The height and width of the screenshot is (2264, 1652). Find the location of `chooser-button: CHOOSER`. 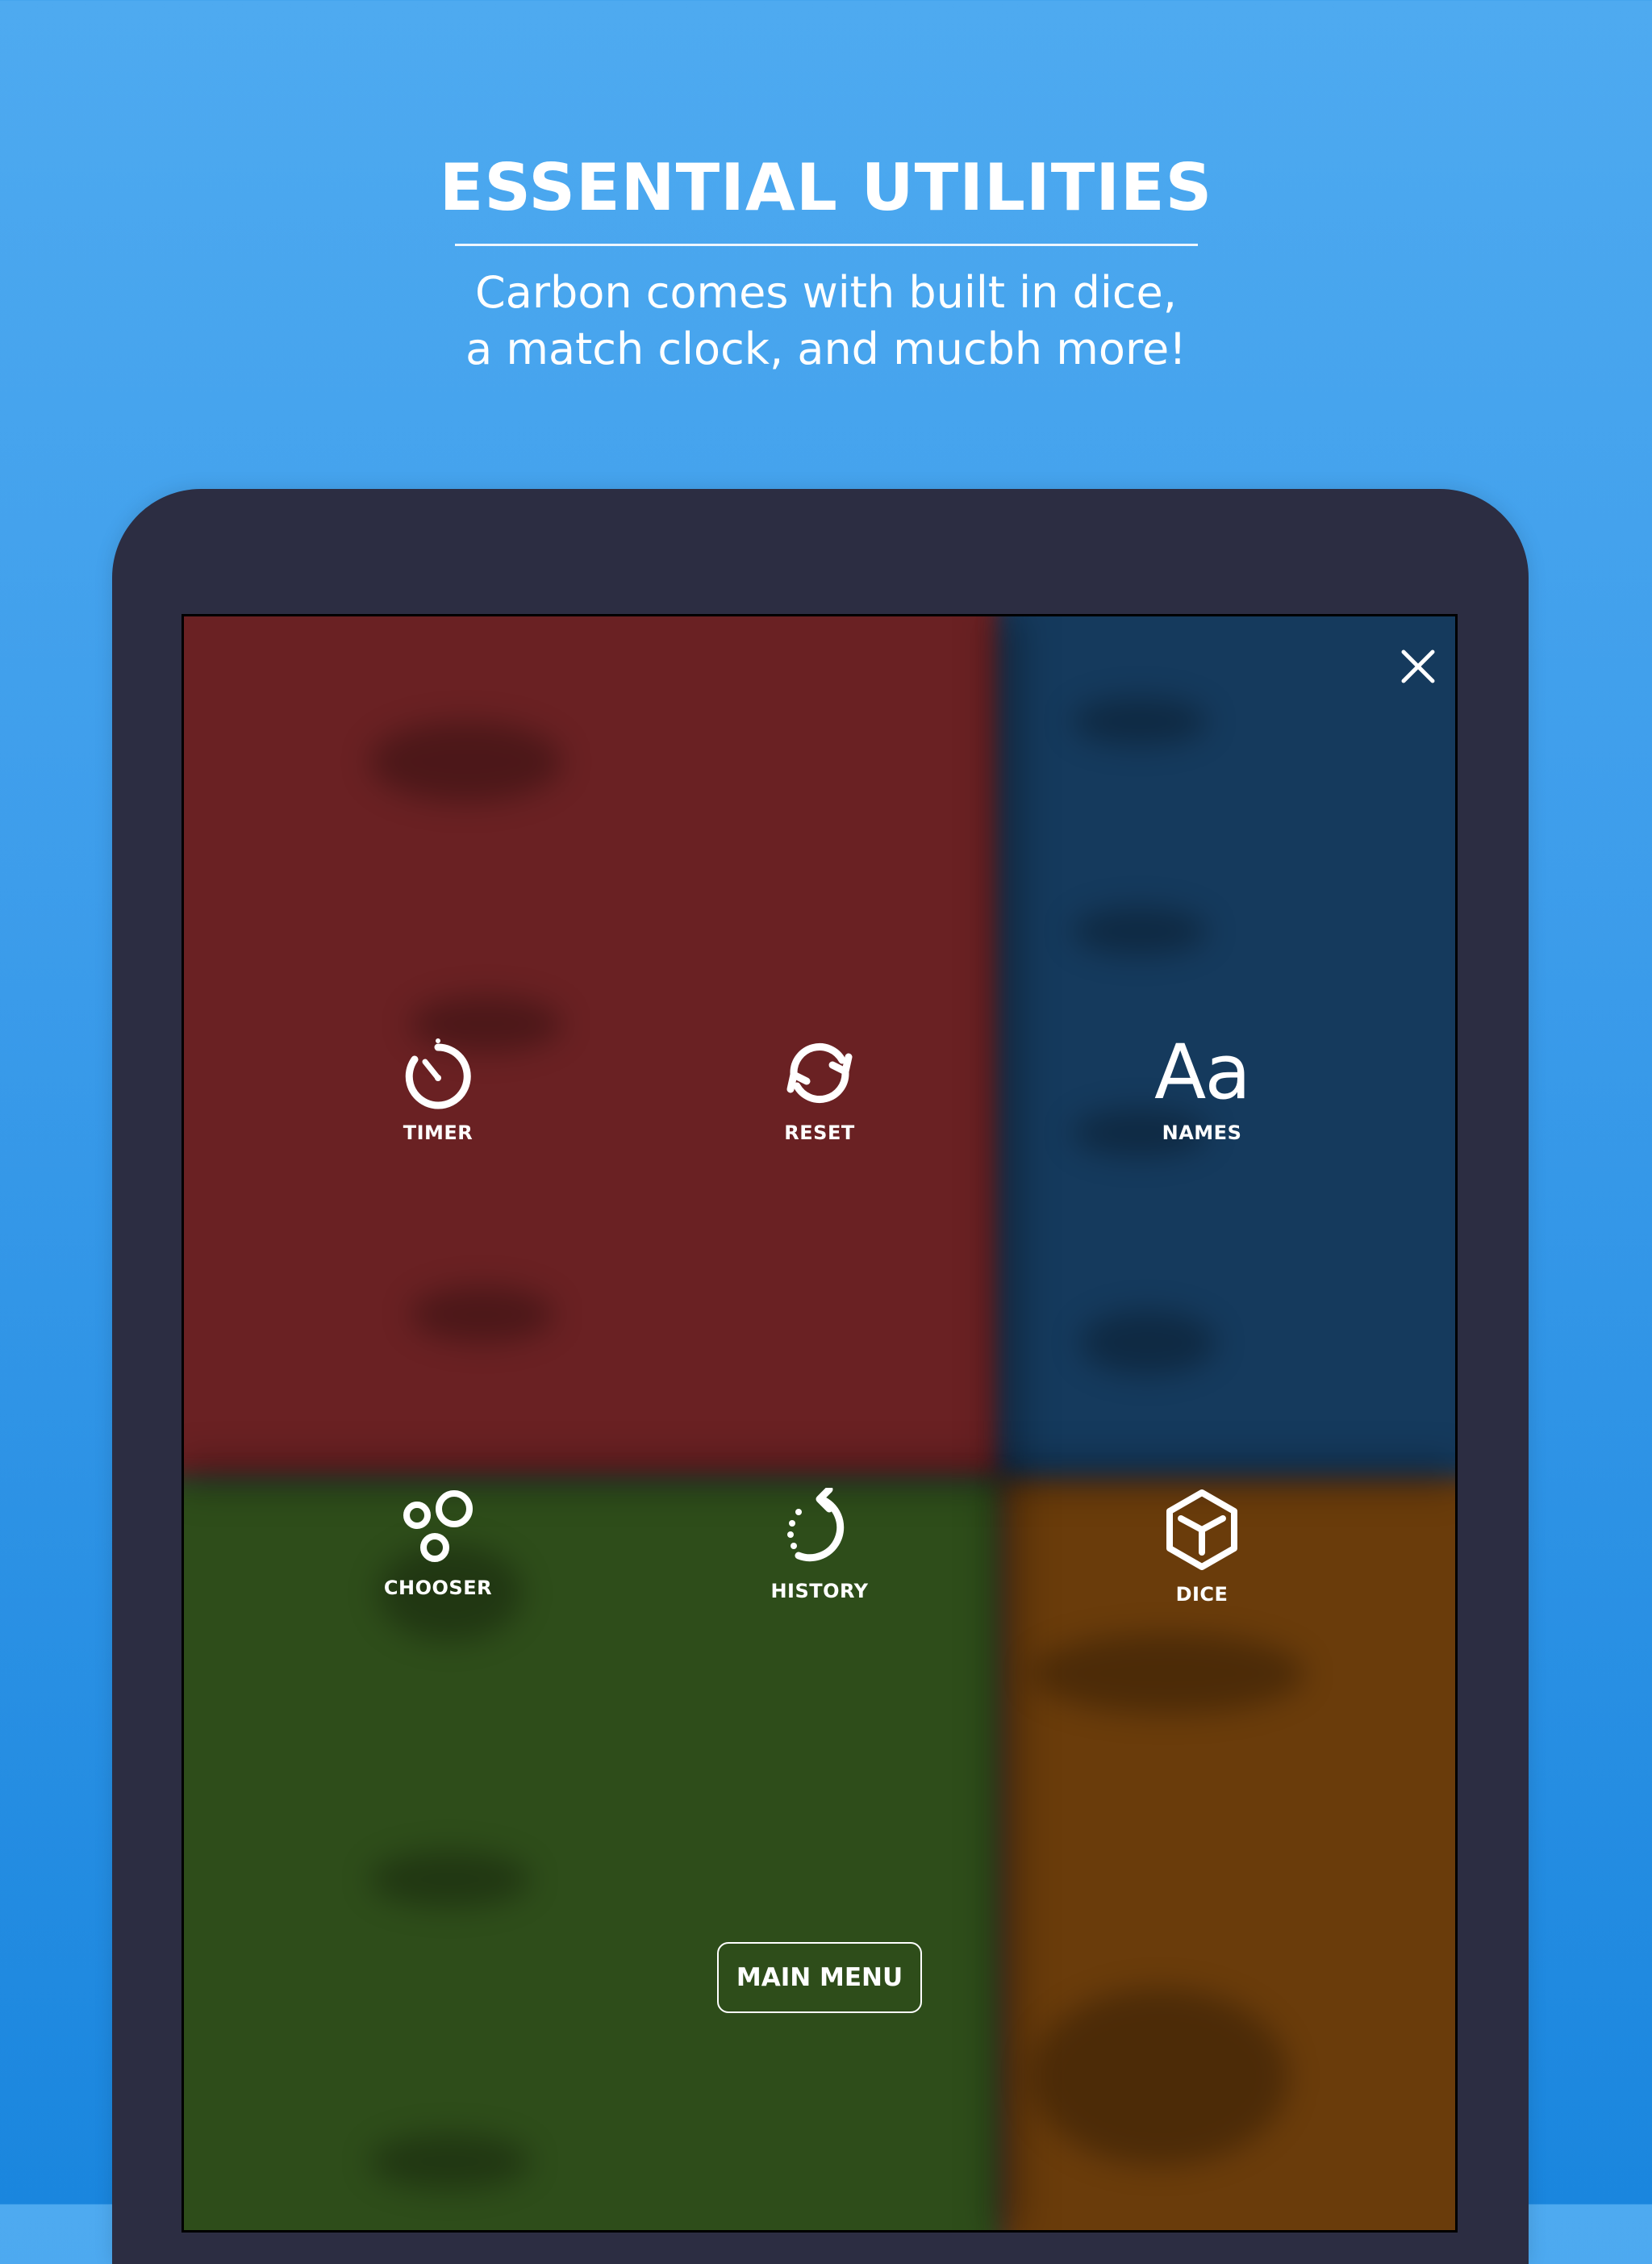

chooser-button: CHOOSER is located at coordinates (438, 1560).